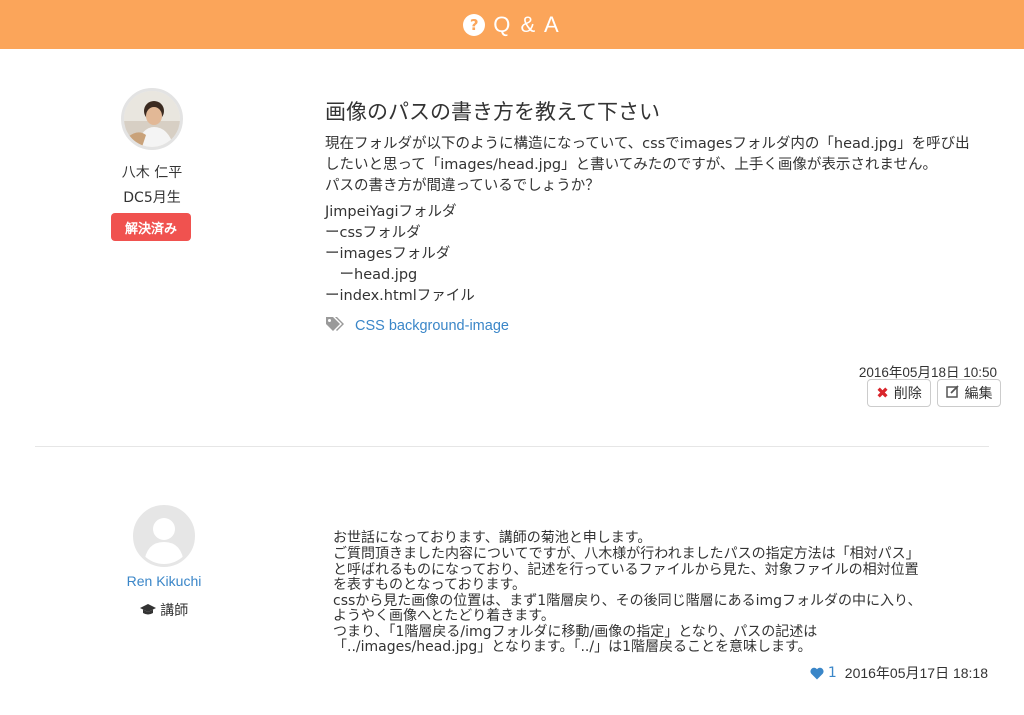 Image resolution: width=1024 pixels, height=715 pixels. I want to click on tag-link: CSS background-image, so click(432, 326).